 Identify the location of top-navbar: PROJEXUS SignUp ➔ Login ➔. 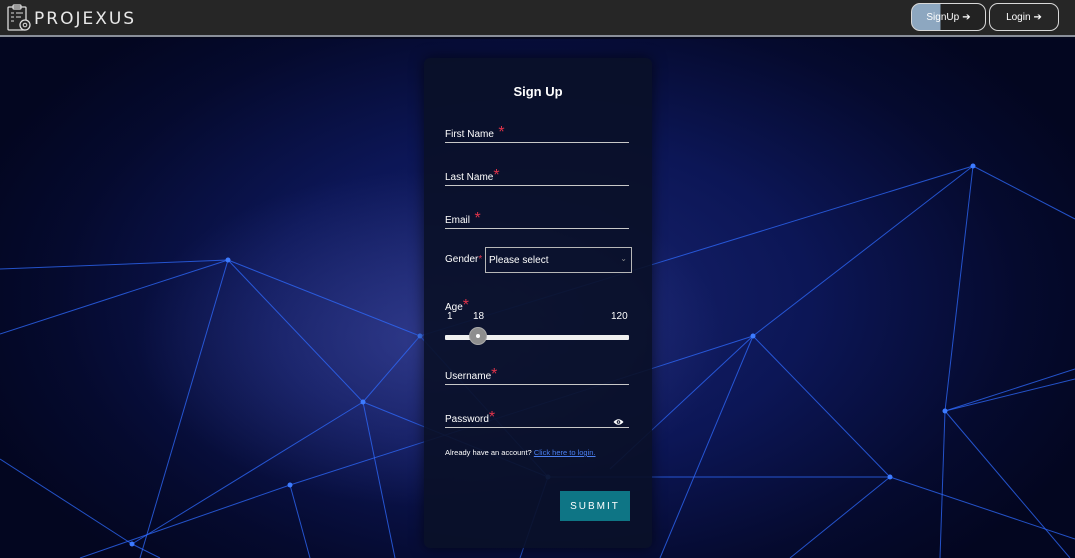
(537, 18).